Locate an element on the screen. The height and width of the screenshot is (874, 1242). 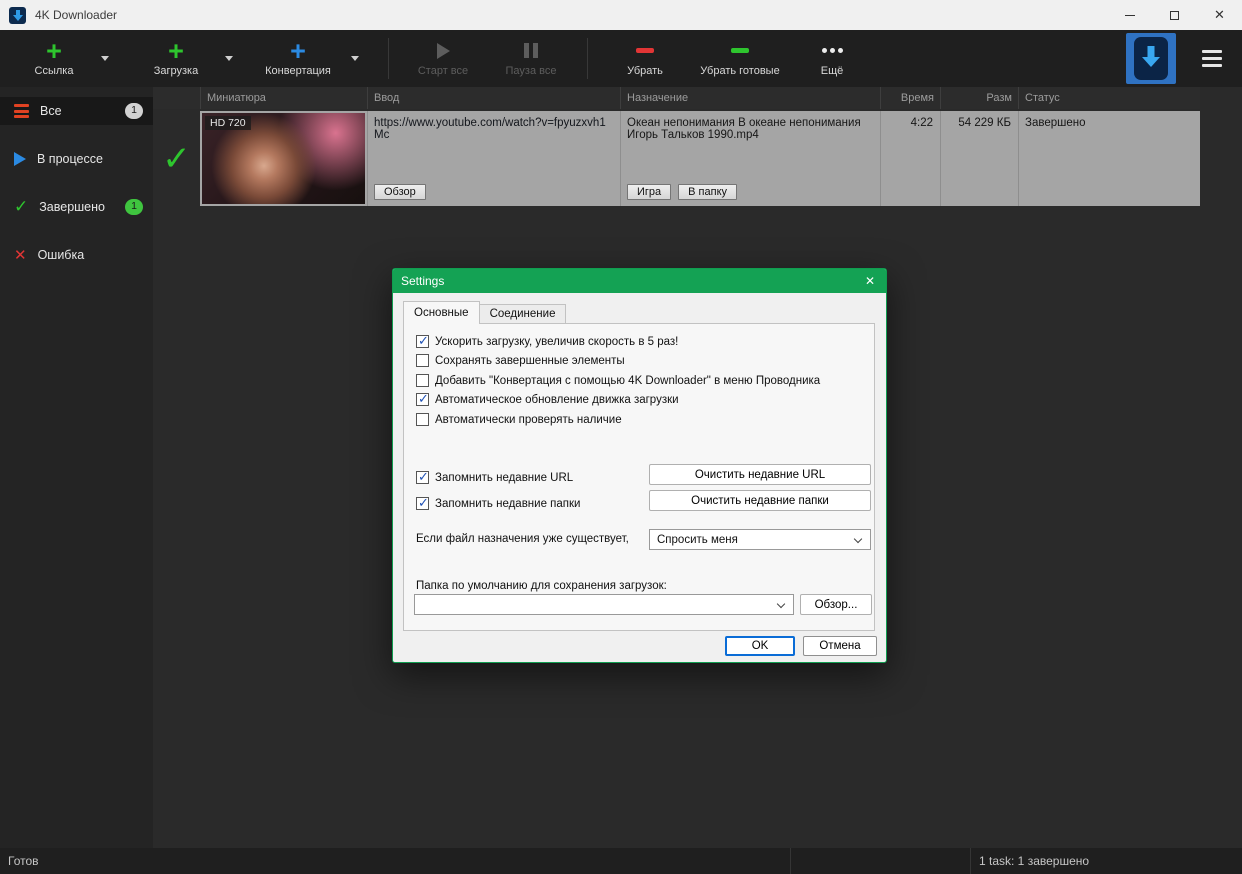
status-cell: Завершено is located at coordinates (1109, 158).